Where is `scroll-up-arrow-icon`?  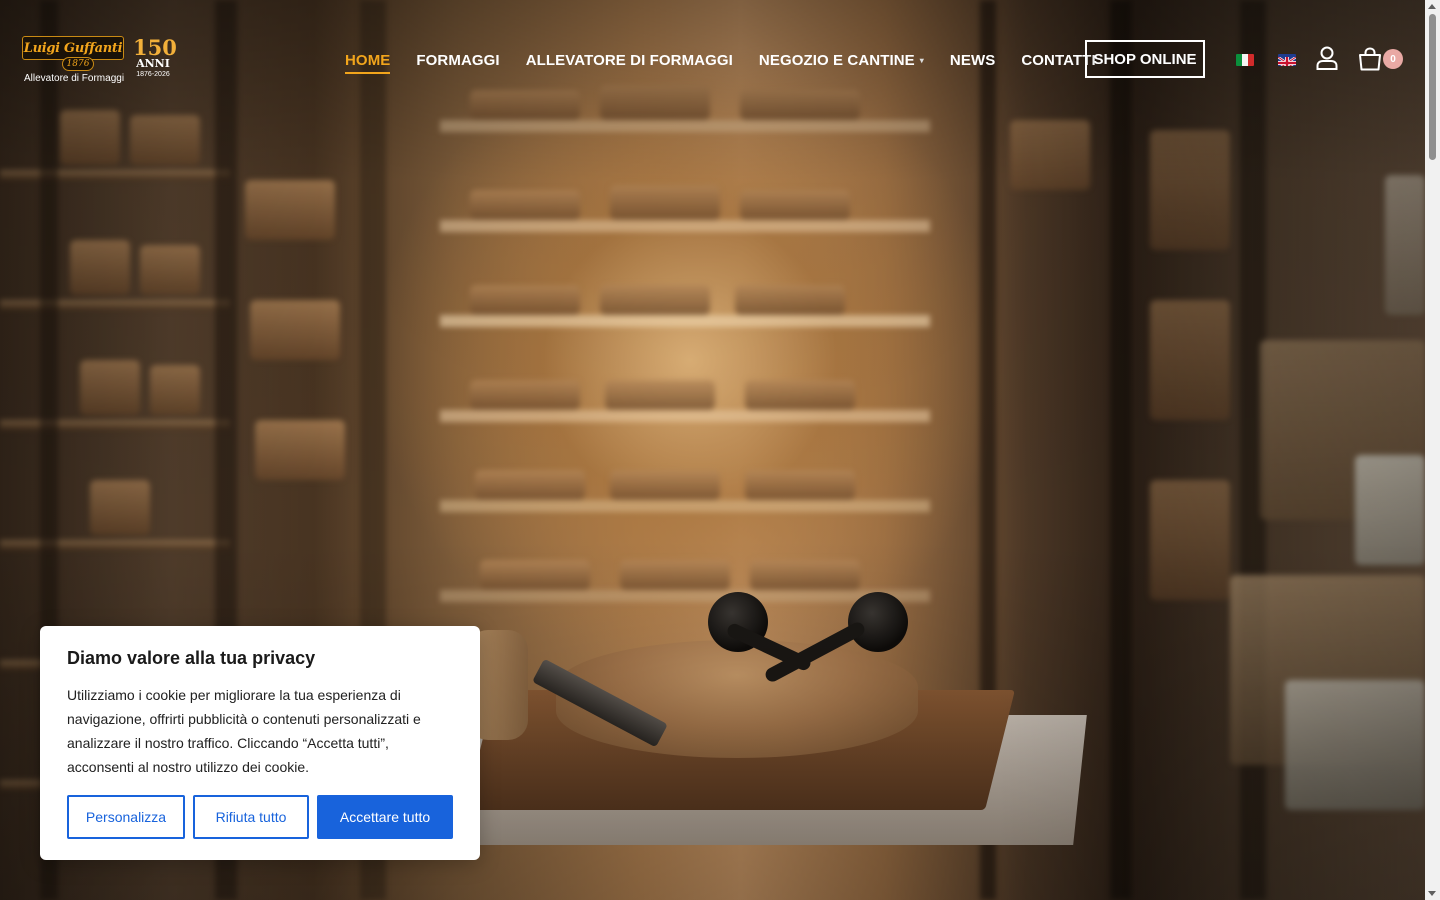 scroll-up-arrow-icon is located at coordinates (1432, 6).